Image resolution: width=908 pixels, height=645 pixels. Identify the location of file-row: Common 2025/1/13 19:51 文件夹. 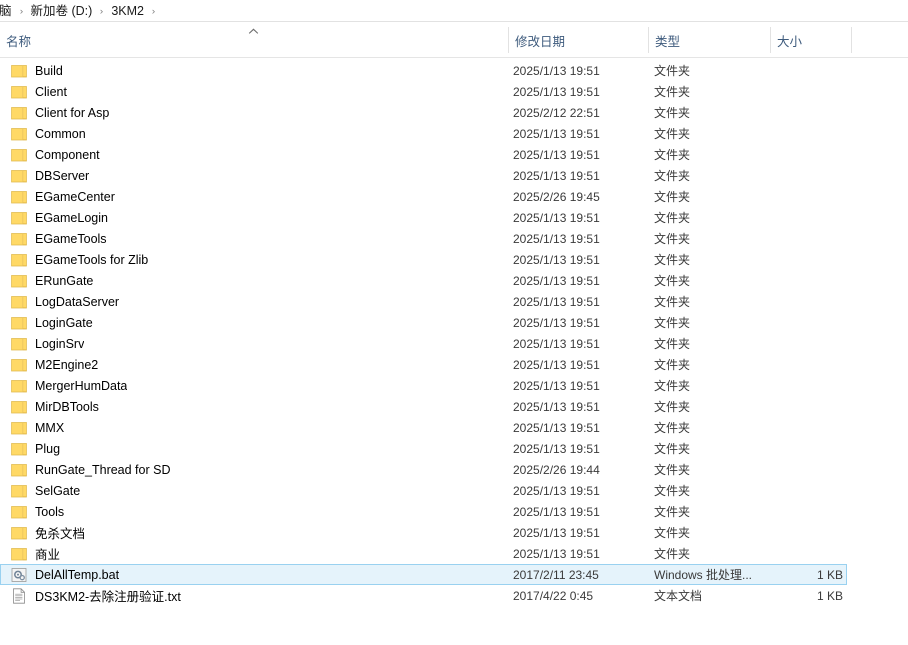
(423, 133).